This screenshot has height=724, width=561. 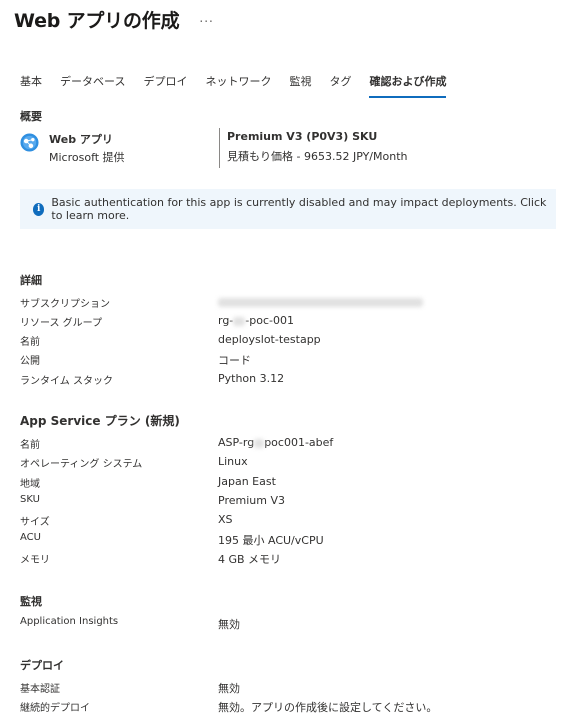 What do you see at coordinates (234, 360) in the screenshot?
I see `row-value: コード` at bounding box center [234, 360].